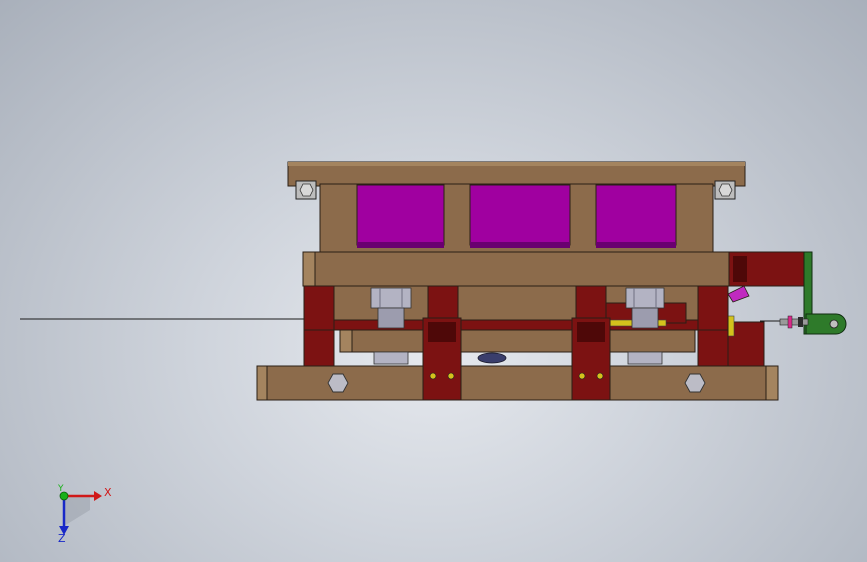  Describe the element at coordinates (591, 359) in the screenshot. I see `clamp-right` at that location.